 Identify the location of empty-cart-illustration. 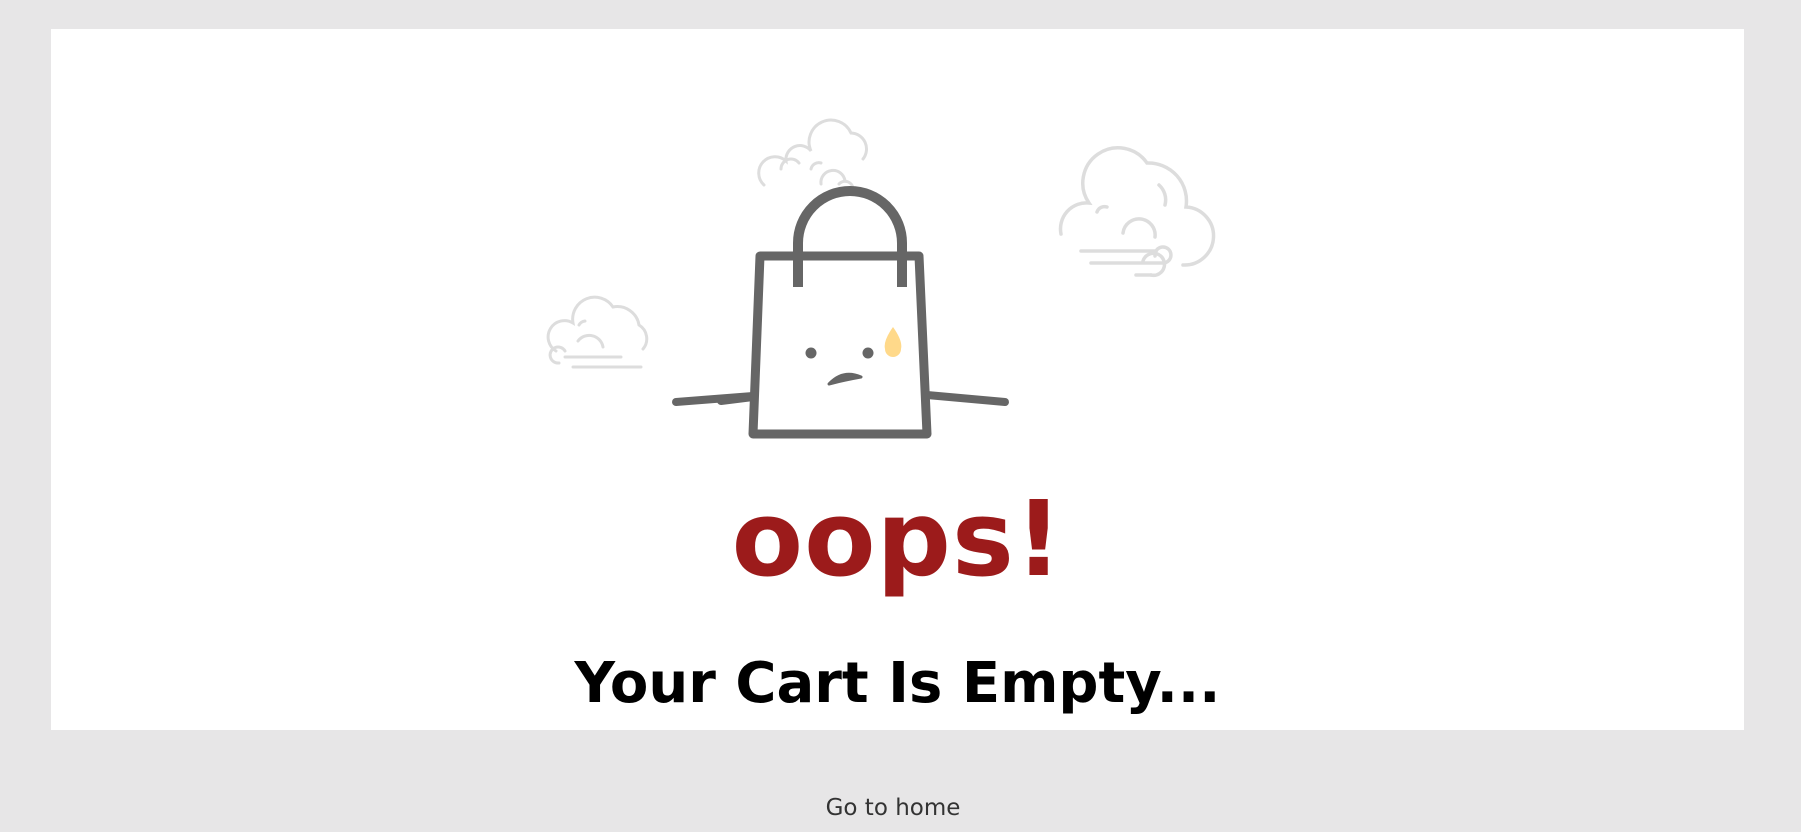
(881, 278).